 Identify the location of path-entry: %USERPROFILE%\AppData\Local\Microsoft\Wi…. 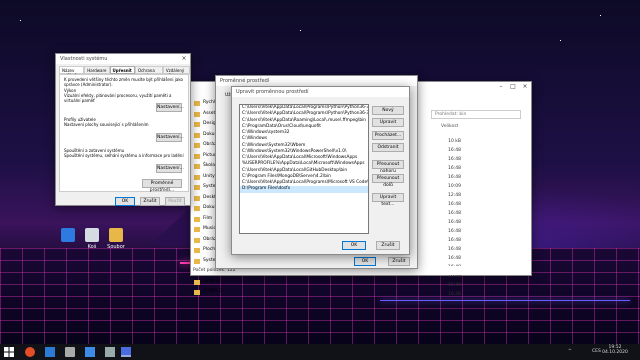
(304, 164).